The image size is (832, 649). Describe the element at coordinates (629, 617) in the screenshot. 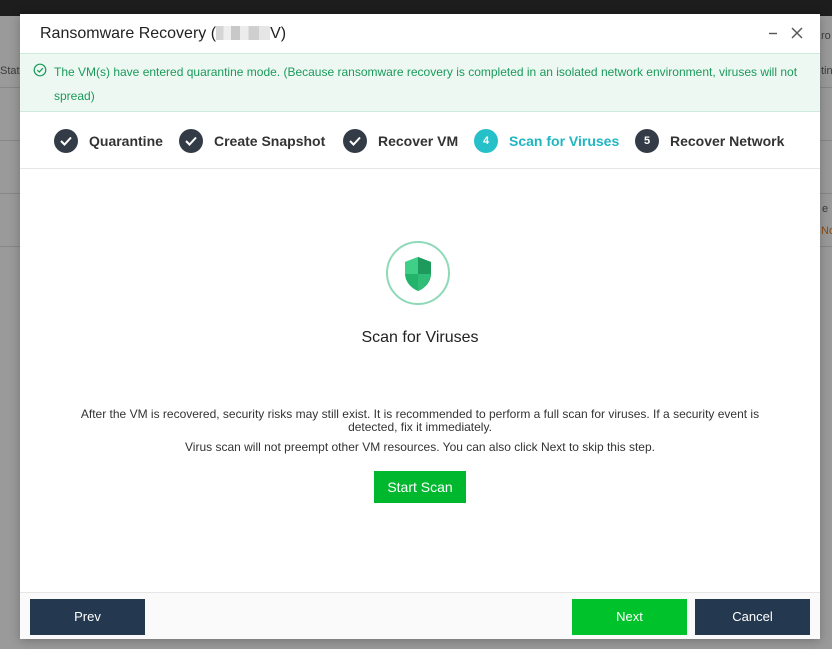

I see `next-button: Next` at that location.